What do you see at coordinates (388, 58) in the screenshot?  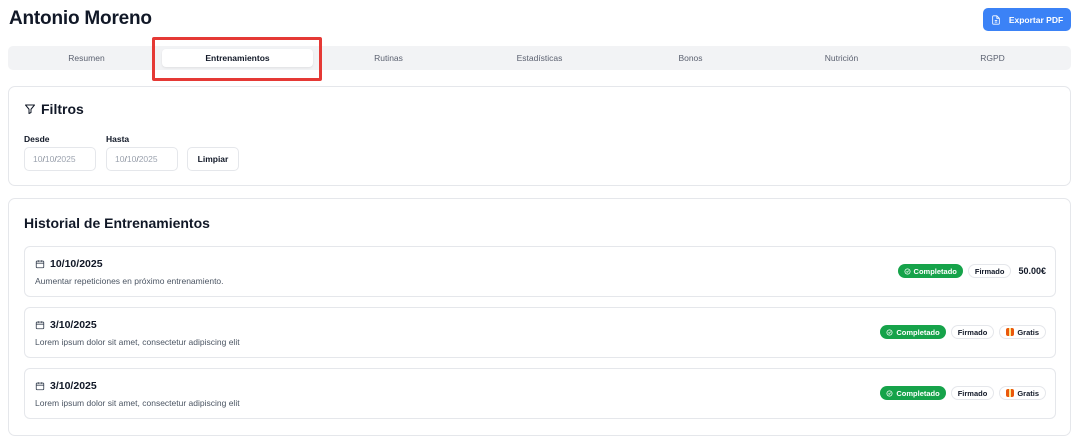 I see `tab-rutinas: Rutinas` at bounding box center [388, 58].